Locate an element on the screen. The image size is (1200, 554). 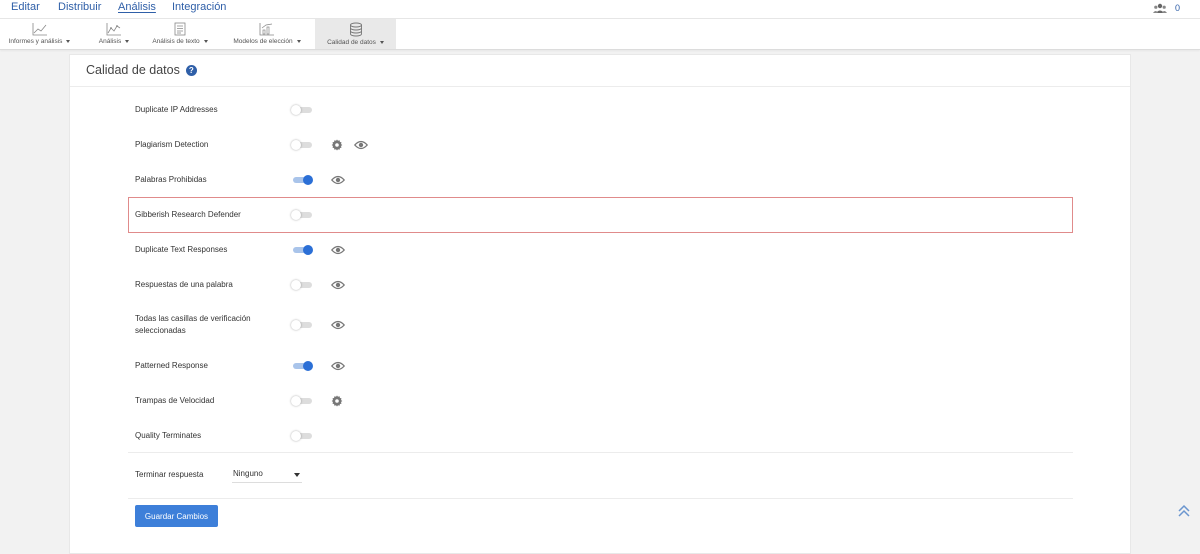
toggle-plagiarism is located at coordinates (302, 145).